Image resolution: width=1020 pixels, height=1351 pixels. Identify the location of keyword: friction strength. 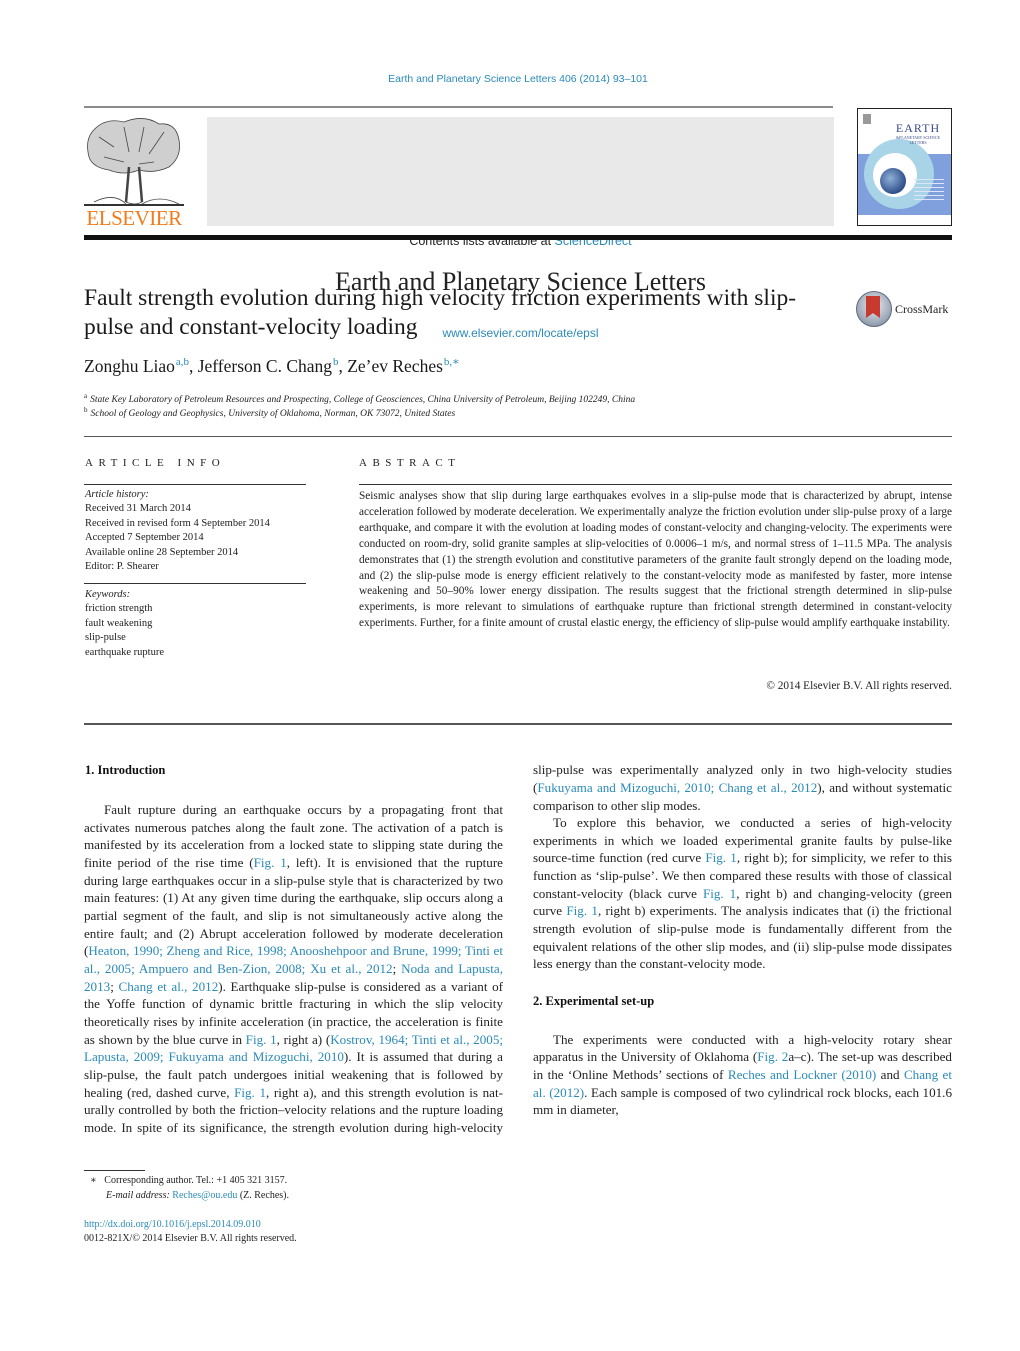
(119, 609).